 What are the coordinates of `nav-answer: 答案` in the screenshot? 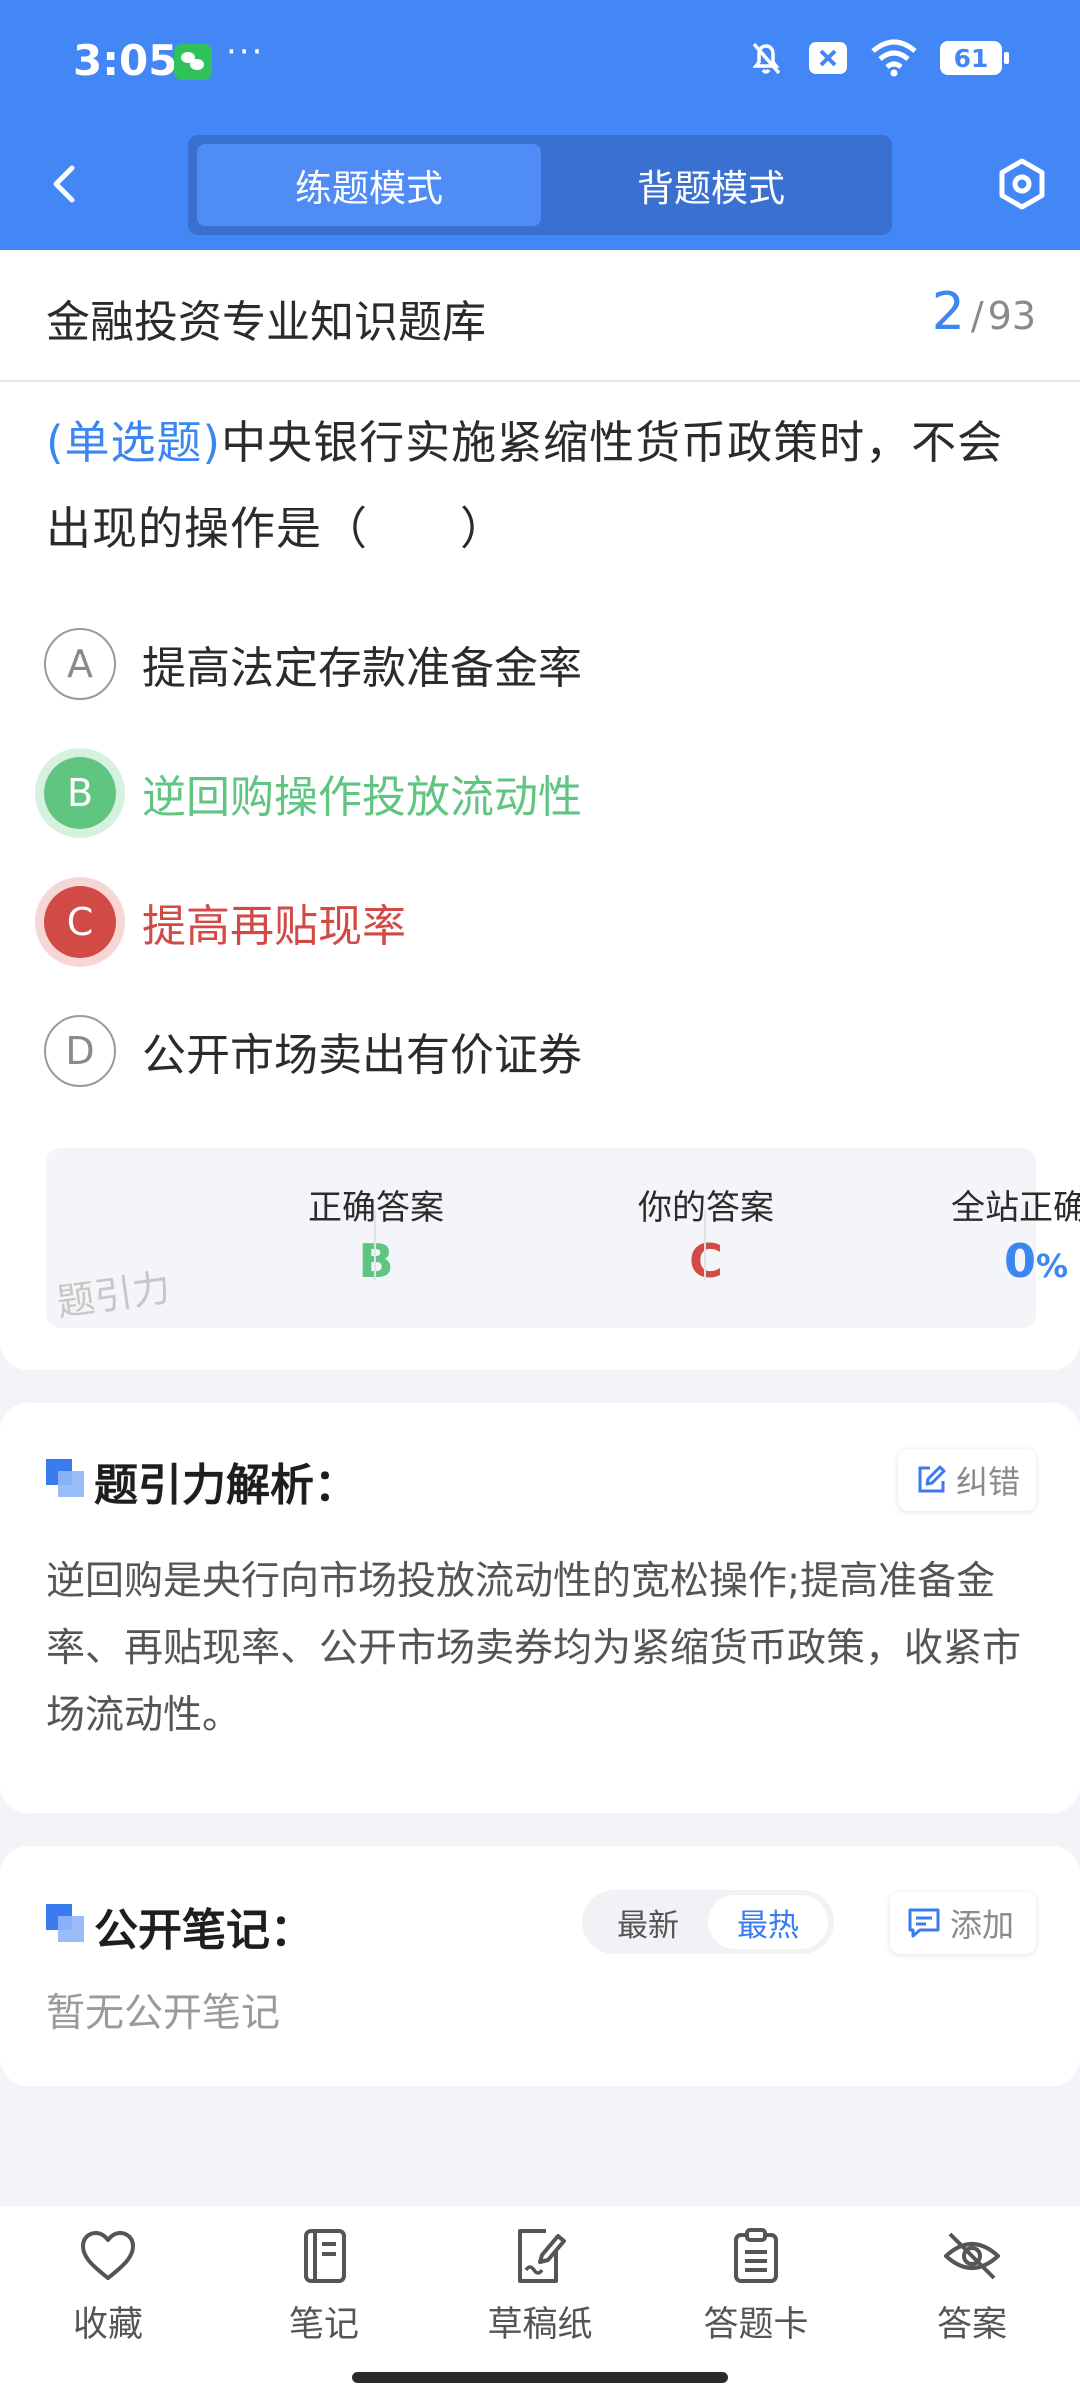 It's located at (972, 2293).